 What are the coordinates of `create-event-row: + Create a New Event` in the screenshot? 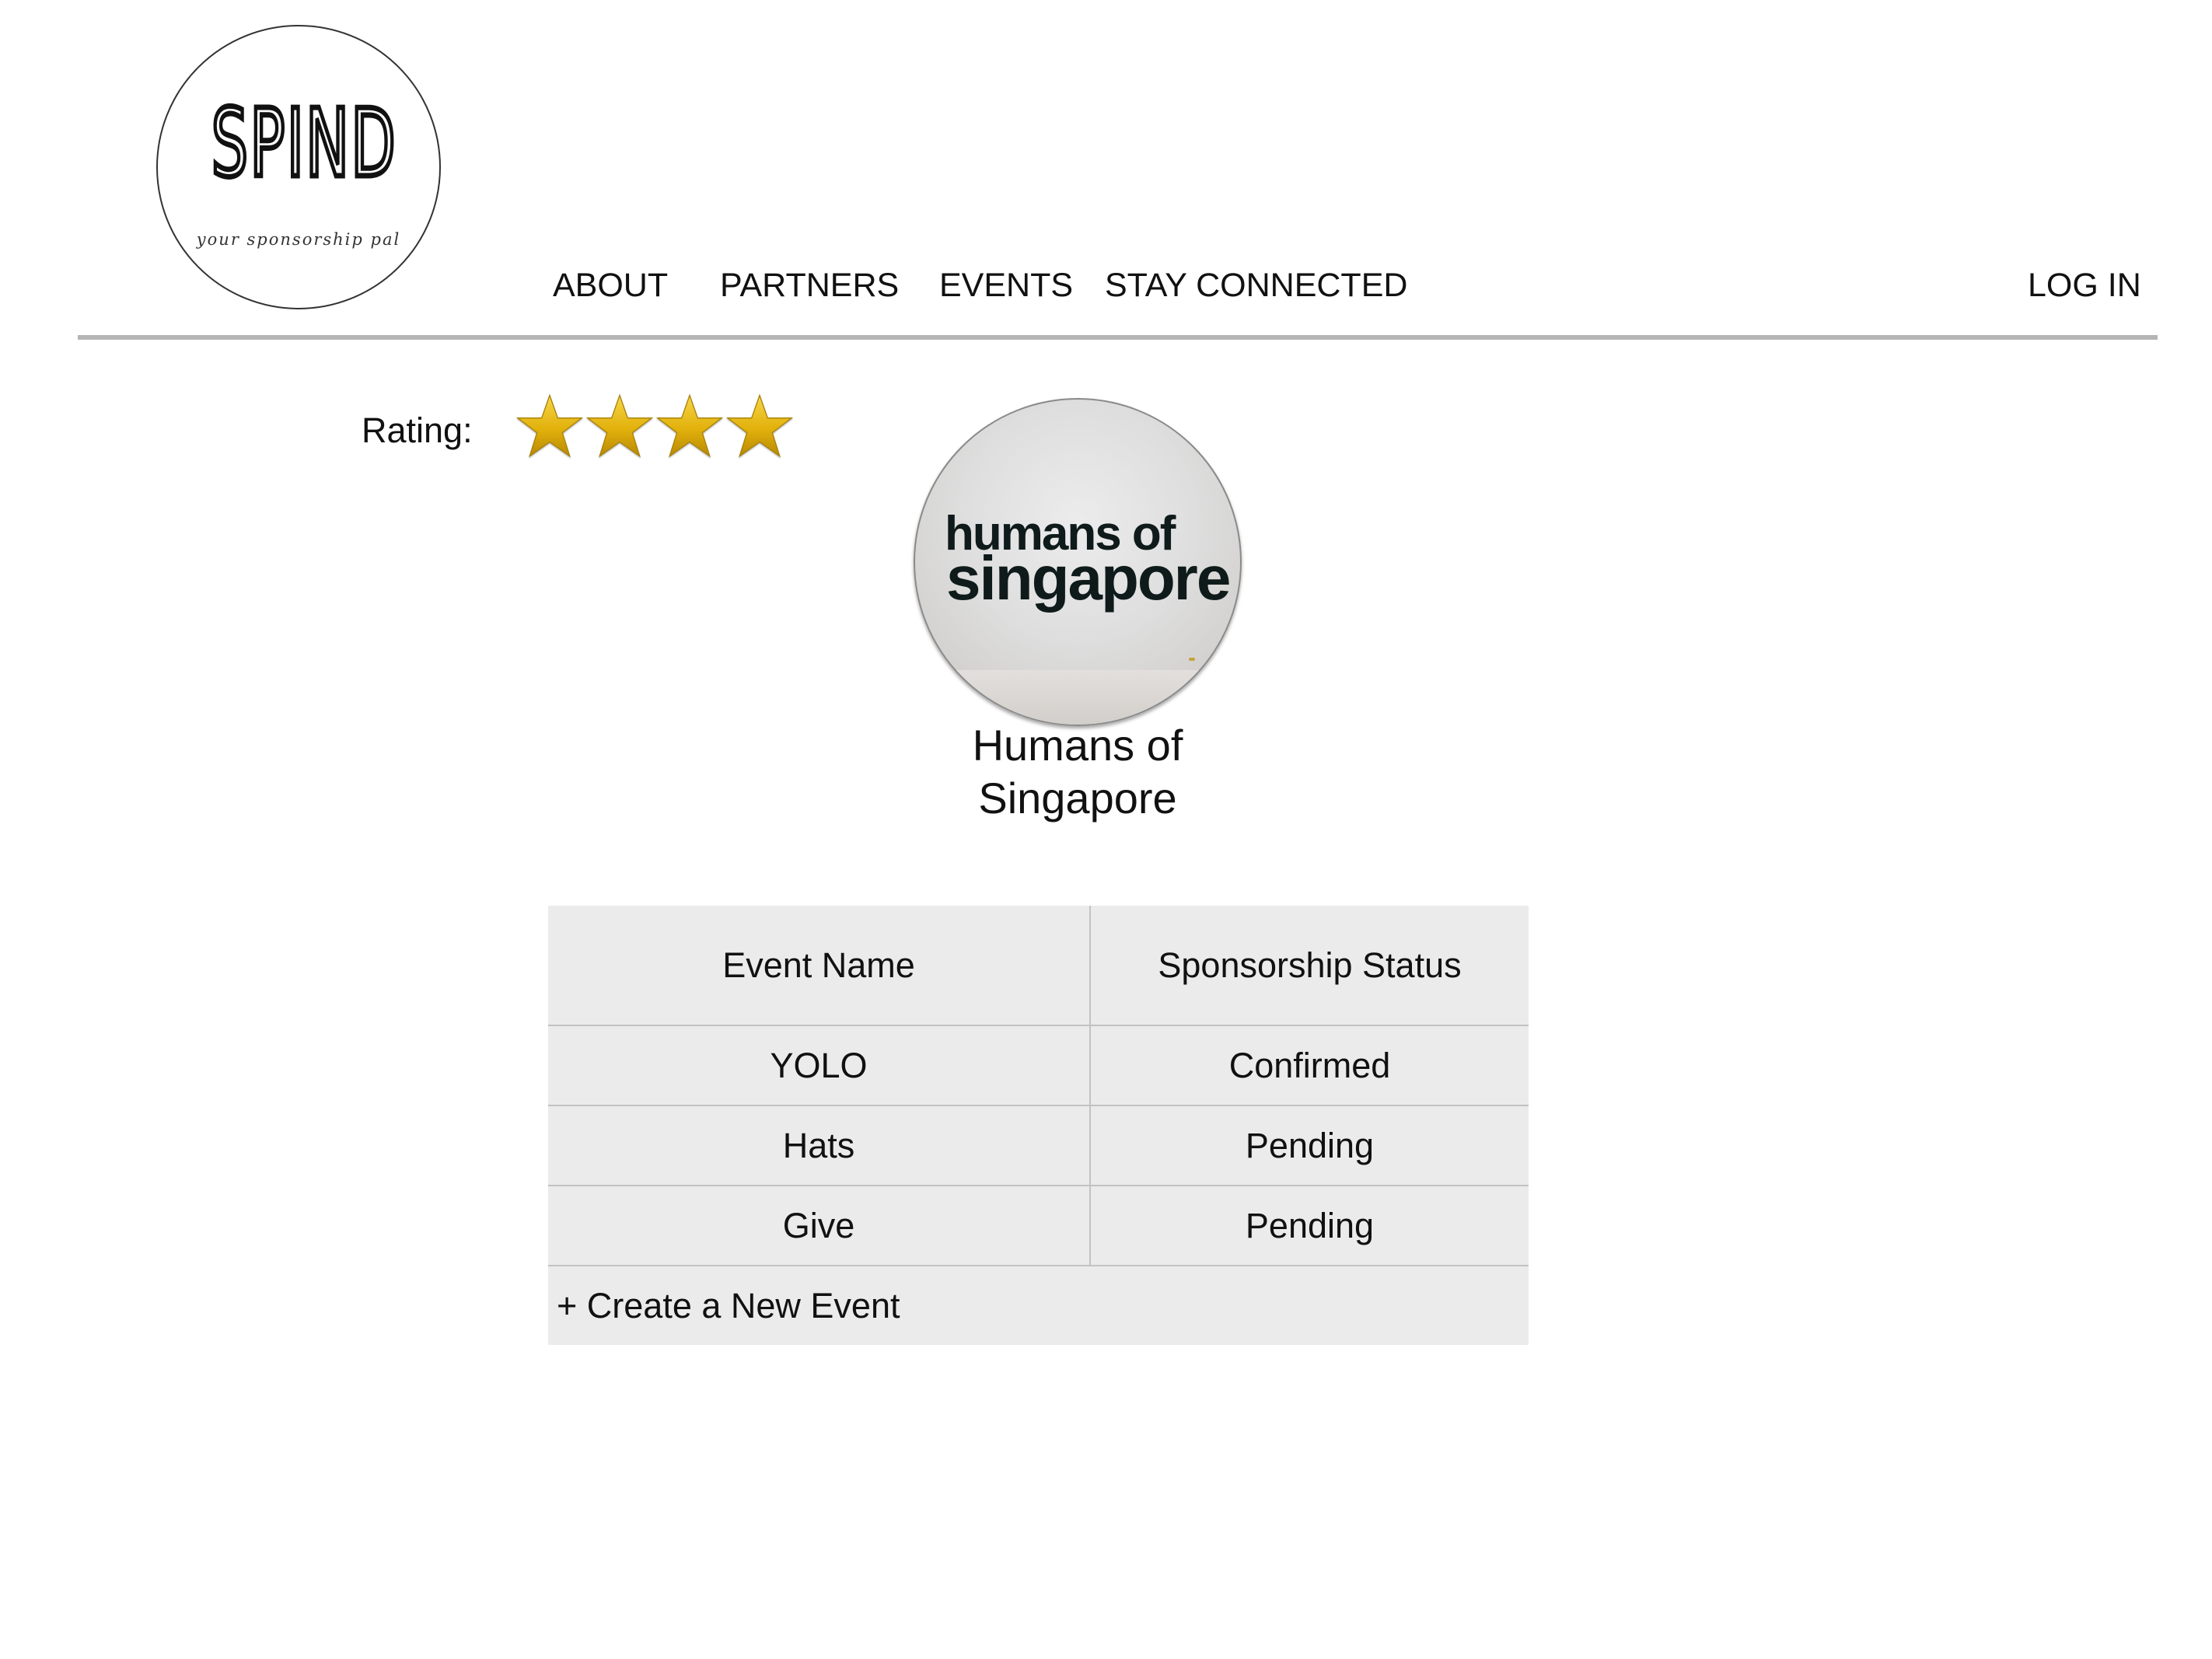 It's located at (1038, 1305).